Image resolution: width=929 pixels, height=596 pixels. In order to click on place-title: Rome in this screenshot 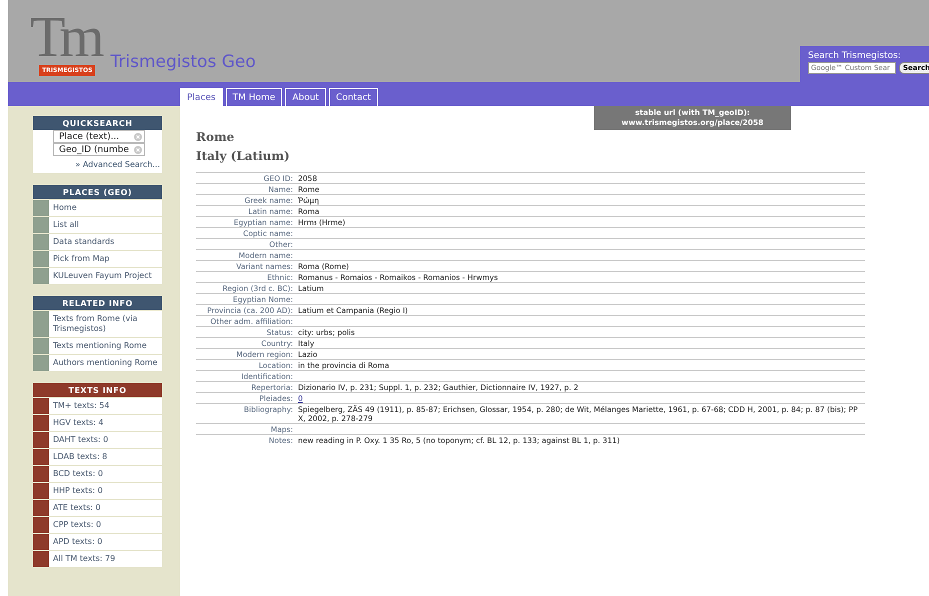, I will do `click(216, 137)`.